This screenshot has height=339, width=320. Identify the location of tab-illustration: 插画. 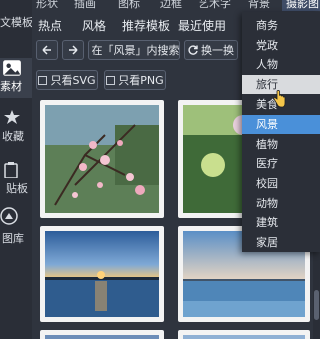
(85, 5).